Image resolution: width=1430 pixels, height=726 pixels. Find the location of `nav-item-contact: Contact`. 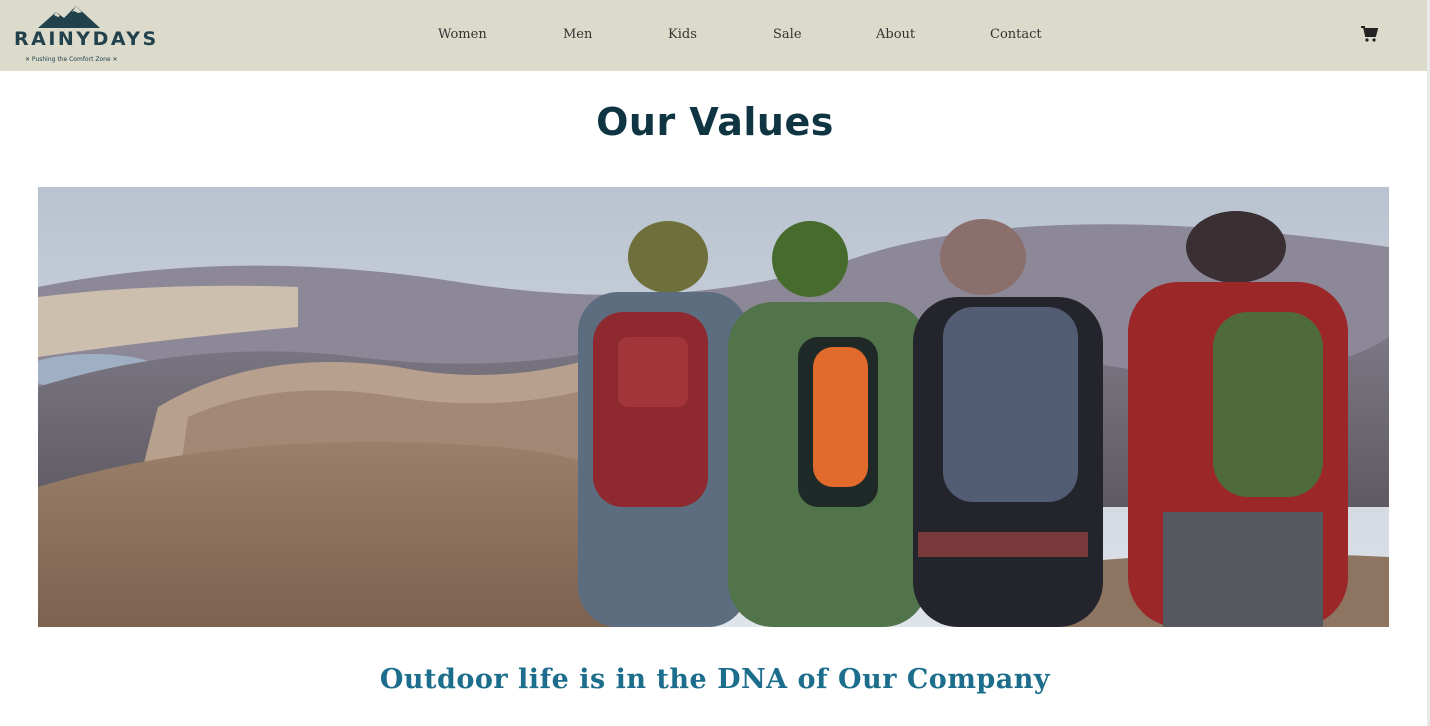

nav-item-contact: Contact is located at coordinates (1016, 34).